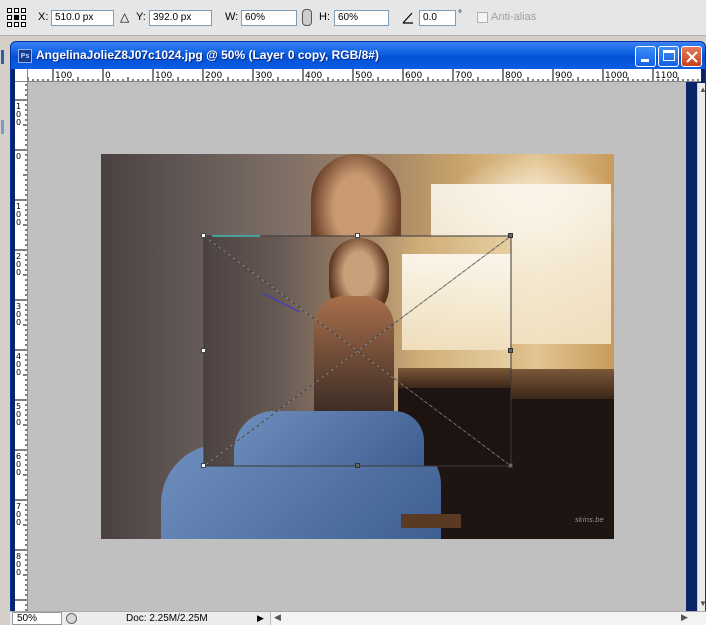 This screenshot has width=706, height=625. I want to click on angle-icon, so click(407, 18).